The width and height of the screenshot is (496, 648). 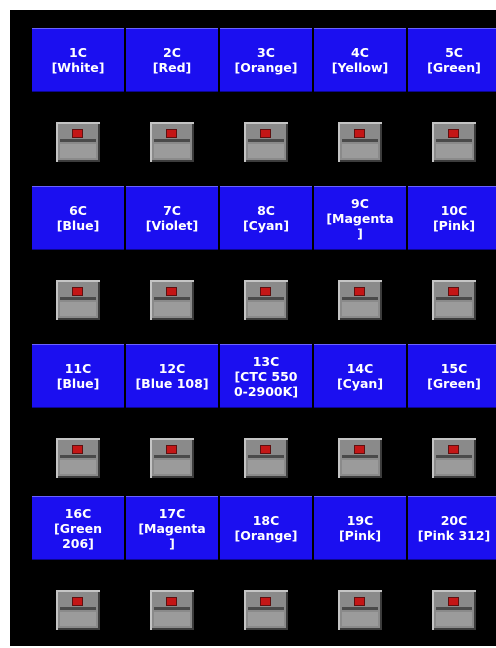 I want to click on color-button-label: 1C [White], so click(x=78, y=60).